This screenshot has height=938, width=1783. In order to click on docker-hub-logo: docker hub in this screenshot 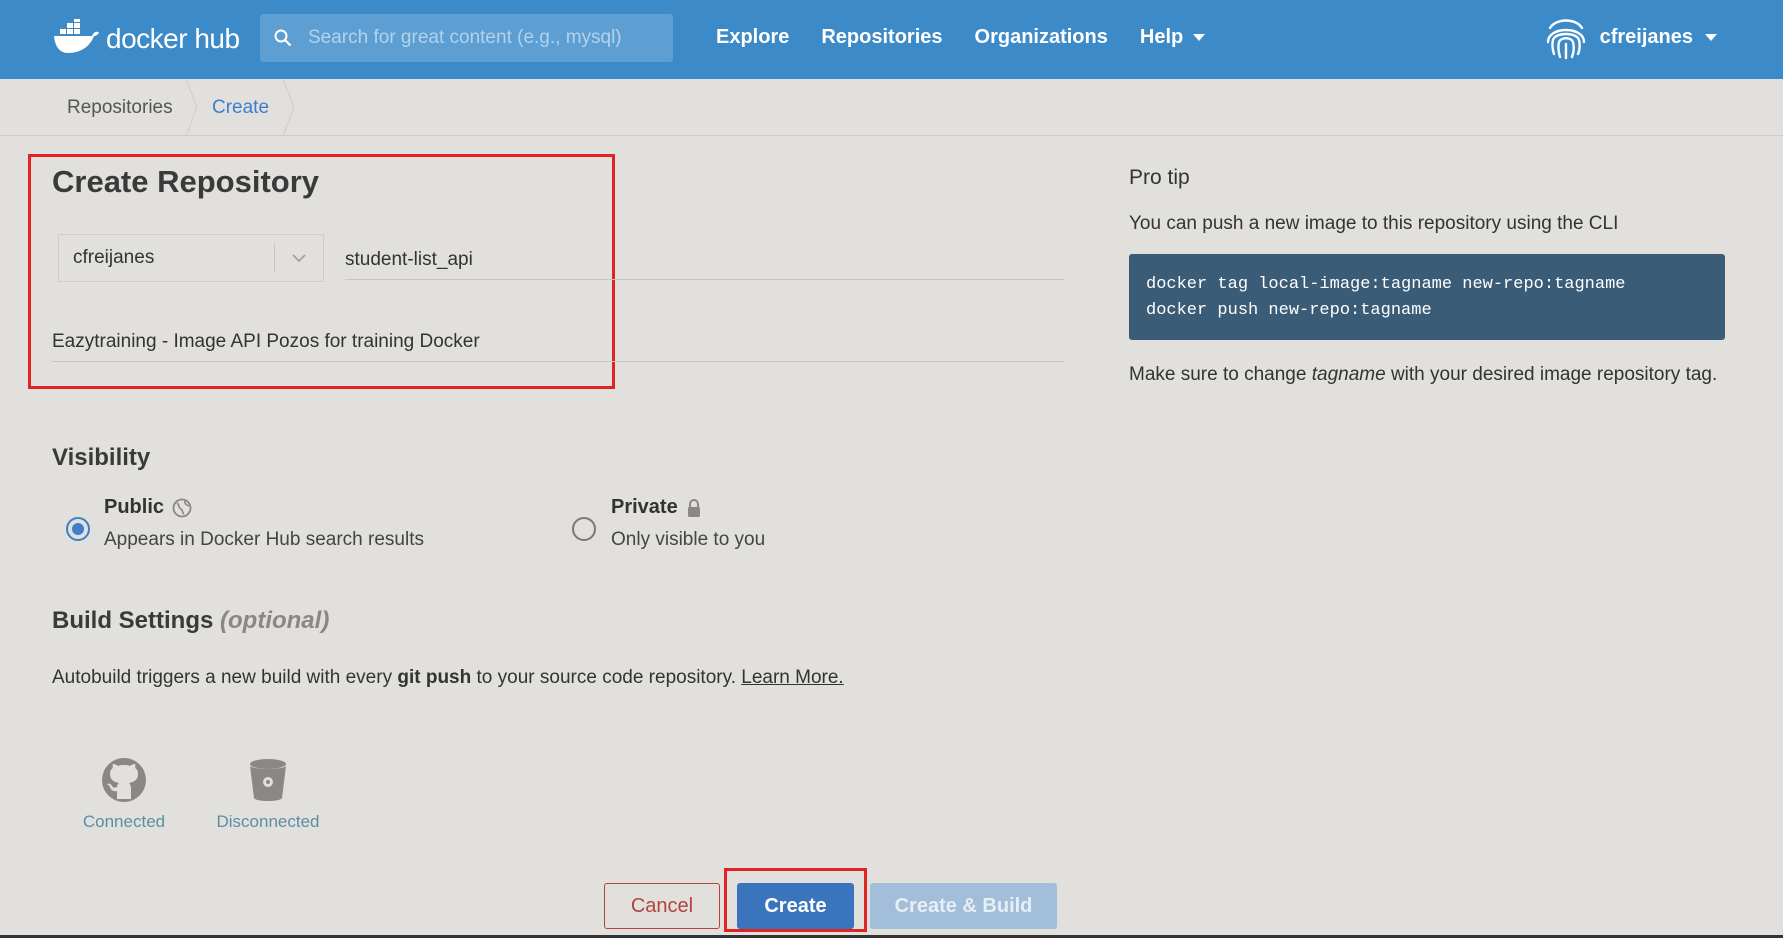, I will do `click(146, 39)`.